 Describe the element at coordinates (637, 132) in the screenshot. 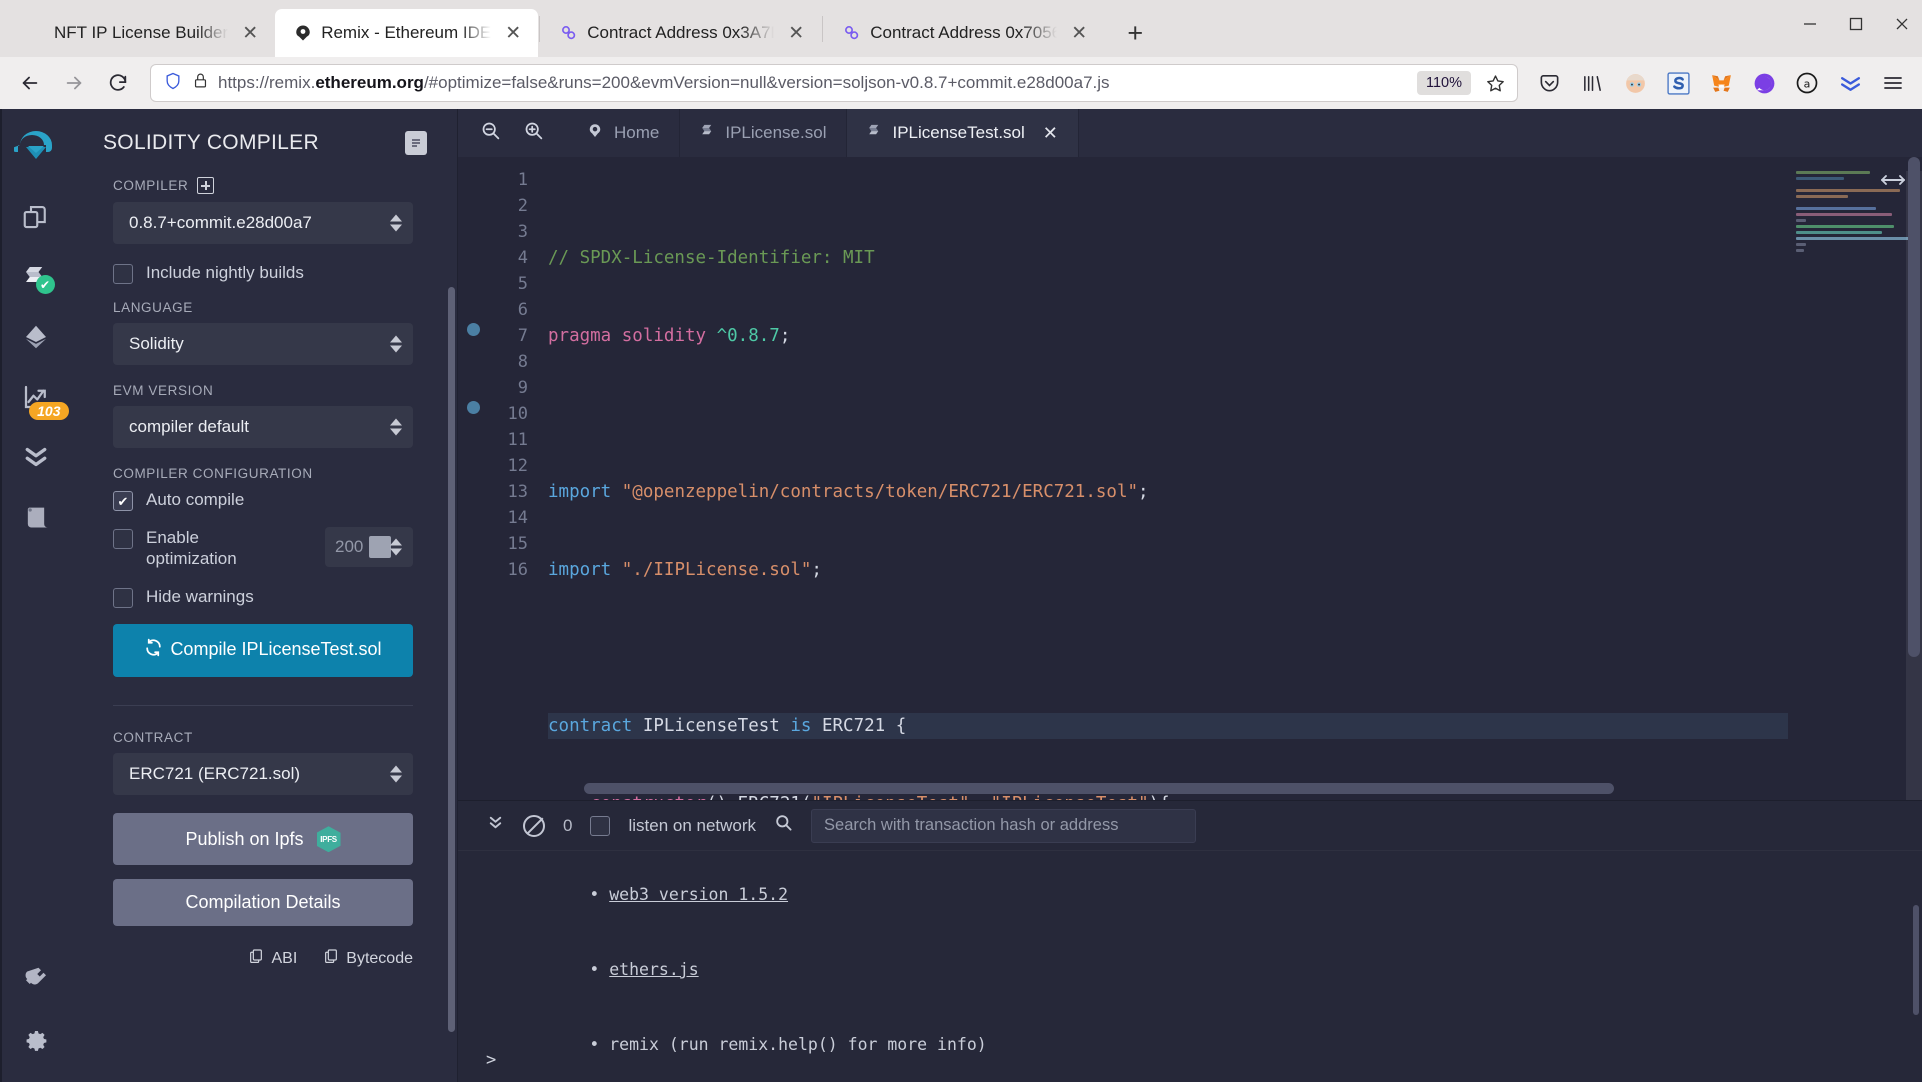

I see `editor-tab-label: Home` at that location.